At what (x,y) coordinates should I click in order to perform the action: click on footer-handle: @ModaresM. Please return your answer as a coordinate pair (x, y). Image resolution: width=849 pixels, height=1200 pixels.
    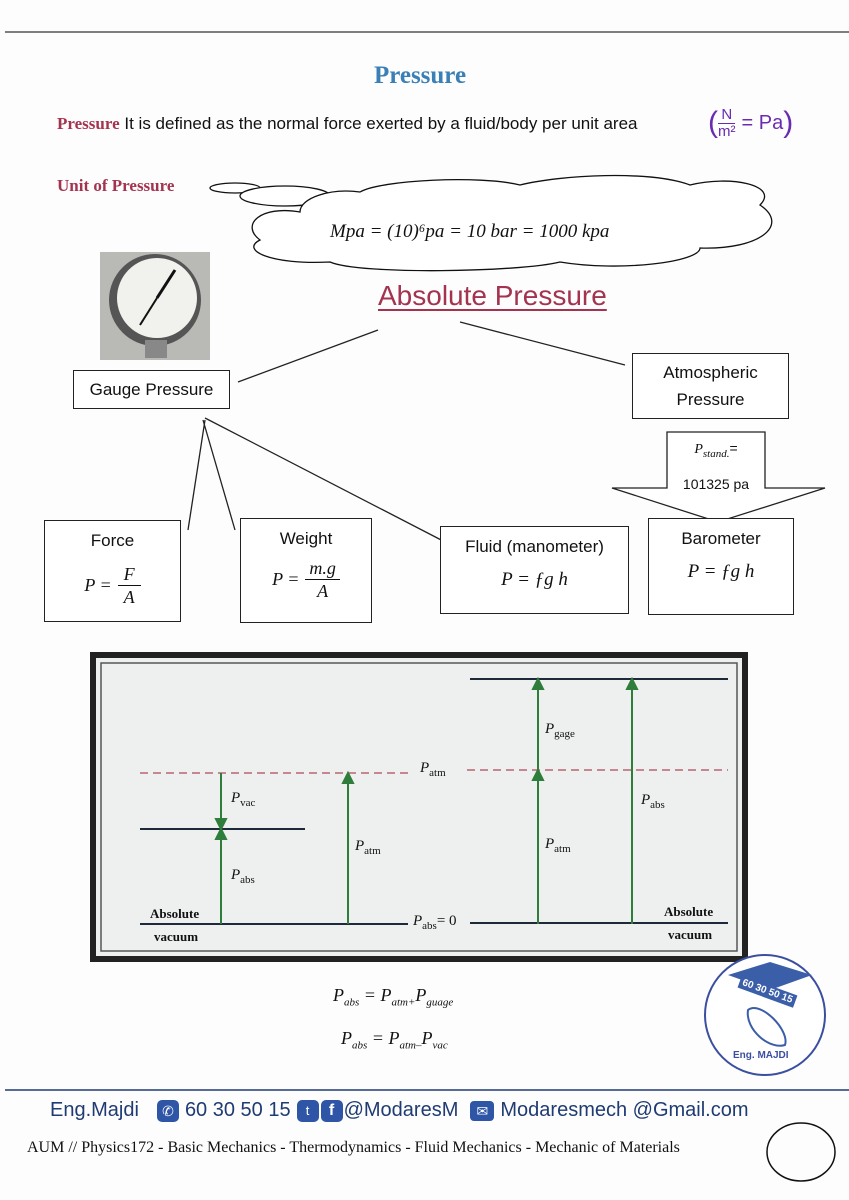
    Looking at the image, I should click on (401, 1110).